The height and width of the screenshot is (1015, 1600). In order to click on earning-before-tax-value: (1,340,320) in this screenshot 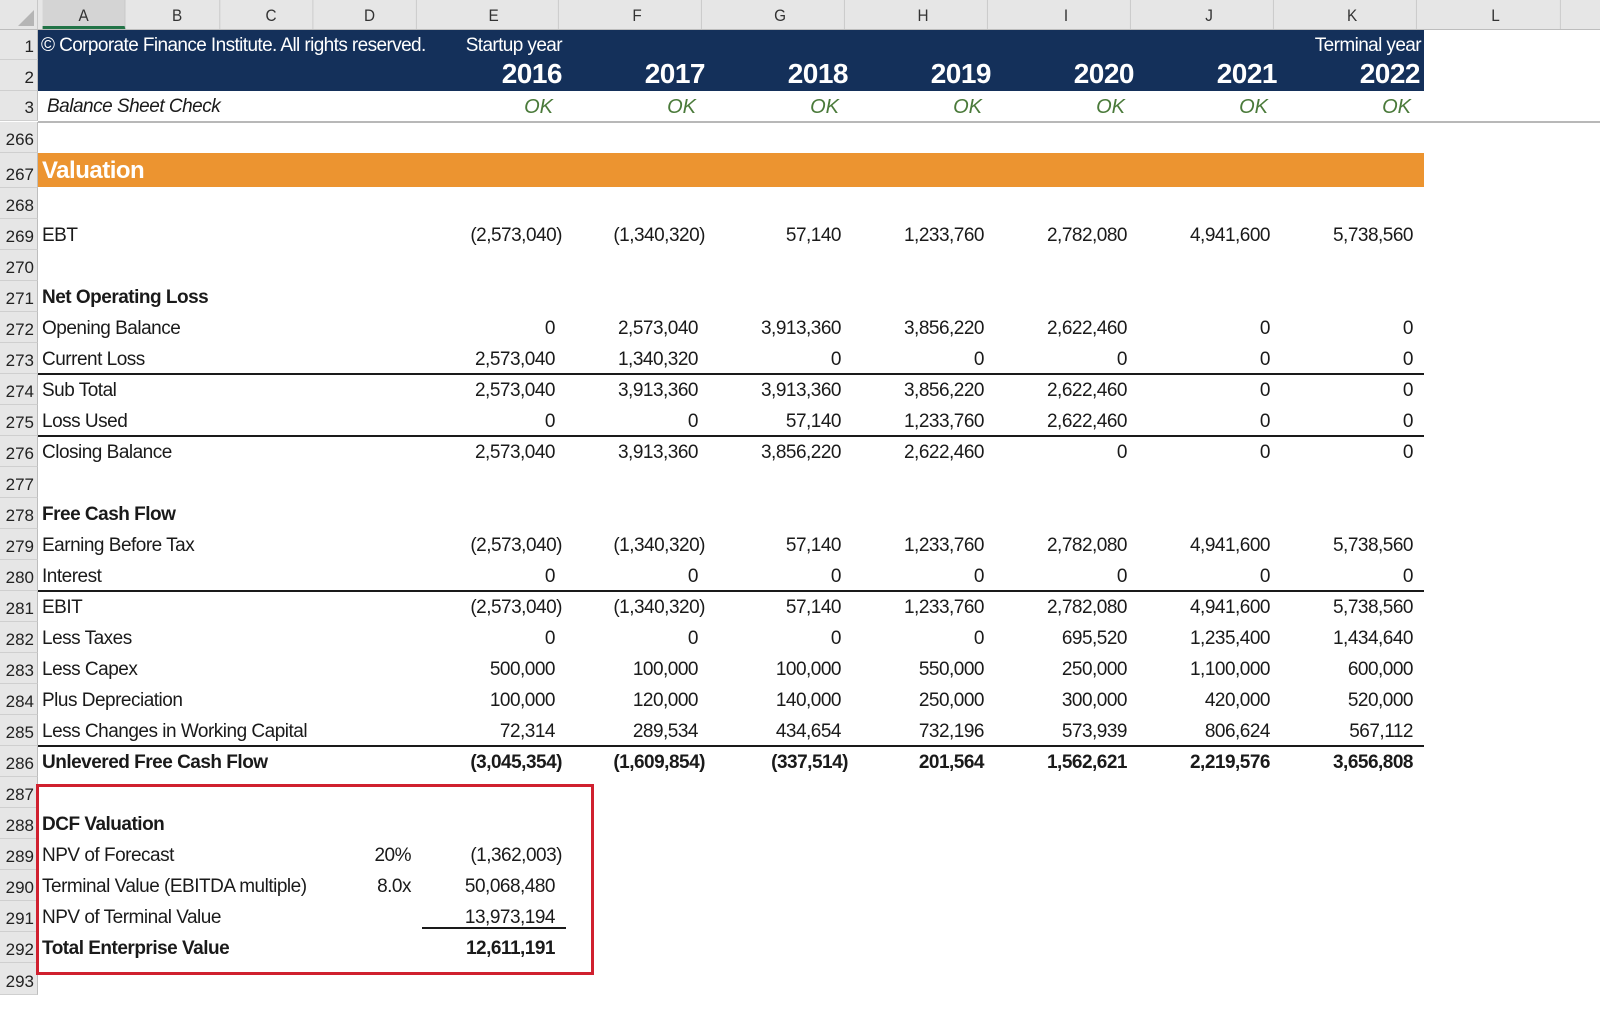, I will do `click(625, 545)`.